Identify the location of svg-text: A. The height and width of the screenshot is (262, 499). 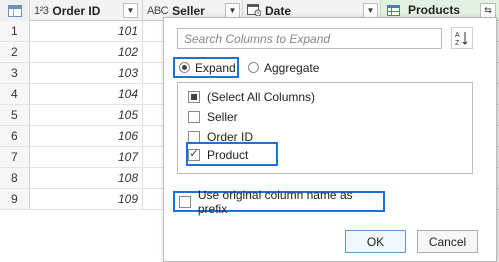
(457, 35).